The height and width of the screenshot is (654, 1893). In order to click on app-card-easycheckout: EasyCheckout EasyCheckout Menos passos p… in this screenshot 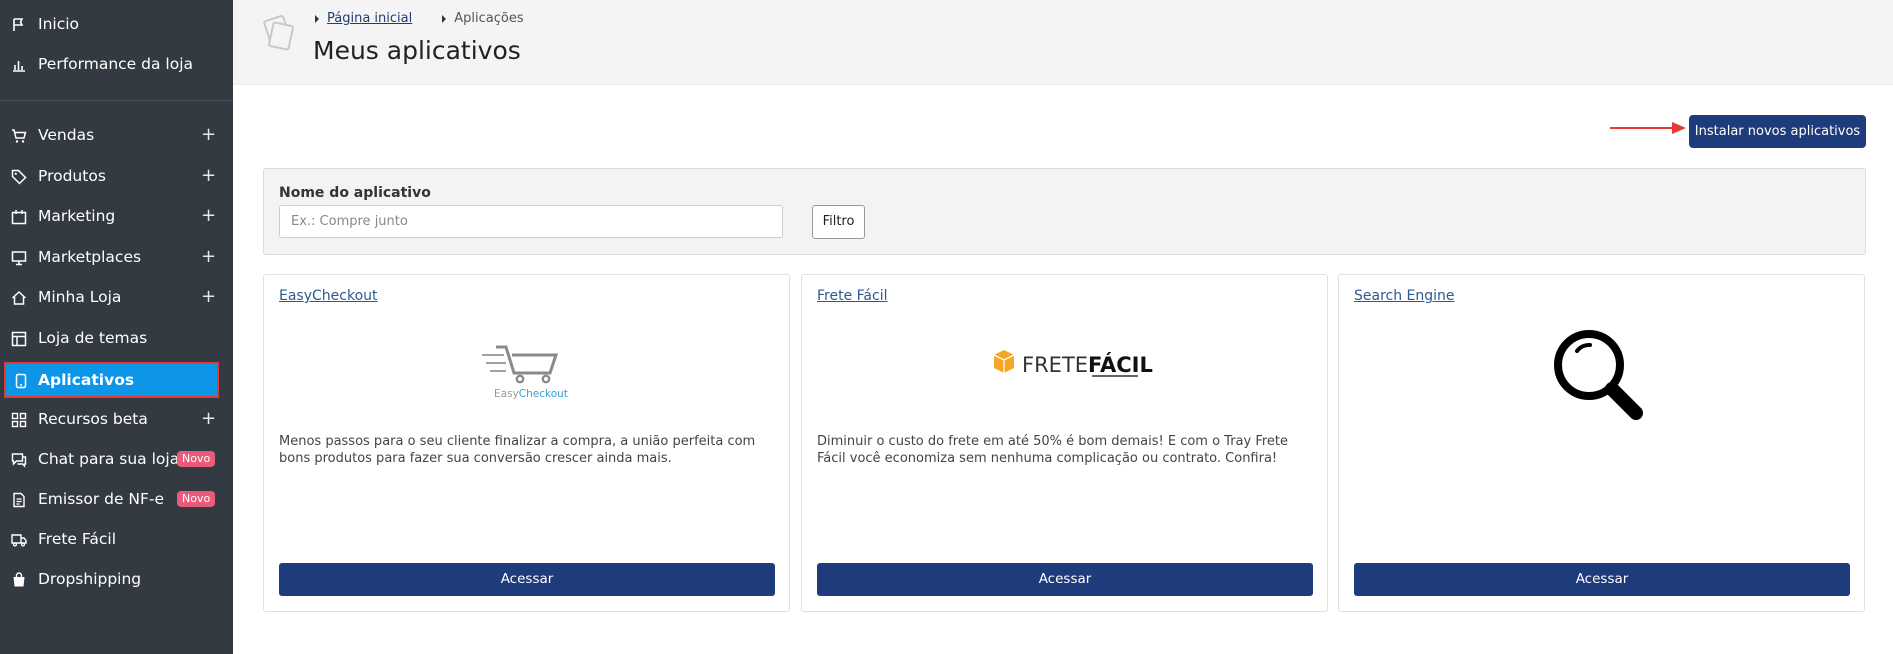, I will do `click(526, 443)`.